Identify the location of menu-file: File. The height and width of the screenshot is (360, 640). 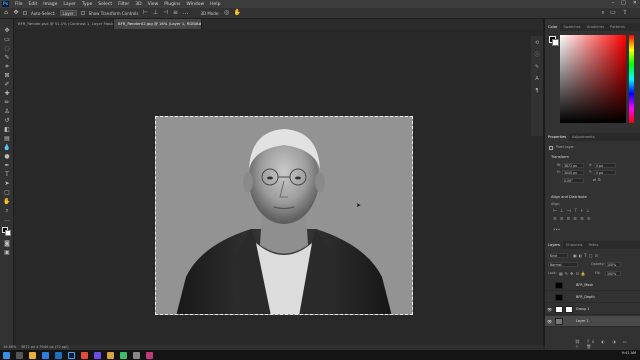
(19, 4).